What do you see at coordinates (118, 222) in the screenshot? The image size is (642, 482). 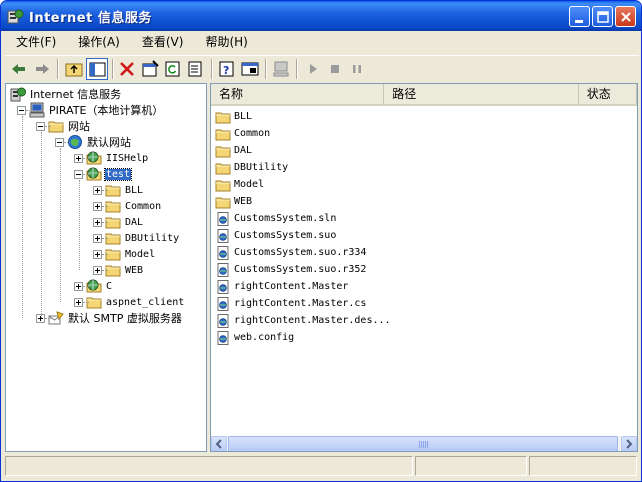 I see `tree-node: DAL` at bounding box center [118, 222].